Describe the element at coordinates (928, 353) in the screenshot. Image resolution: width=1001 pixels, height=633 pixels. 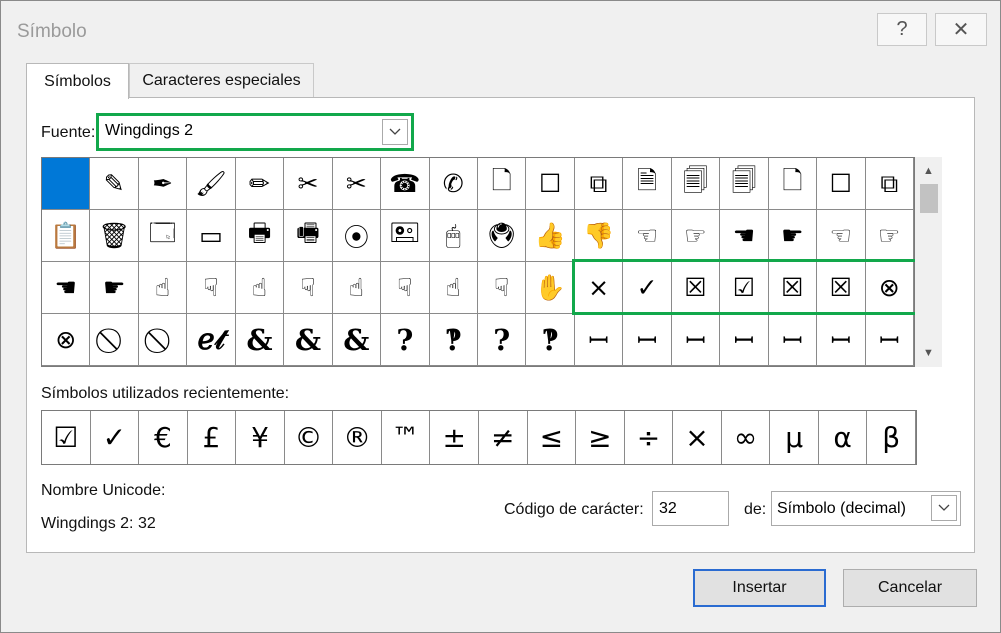
I see `scroll-down-icon: ▼` at that location.